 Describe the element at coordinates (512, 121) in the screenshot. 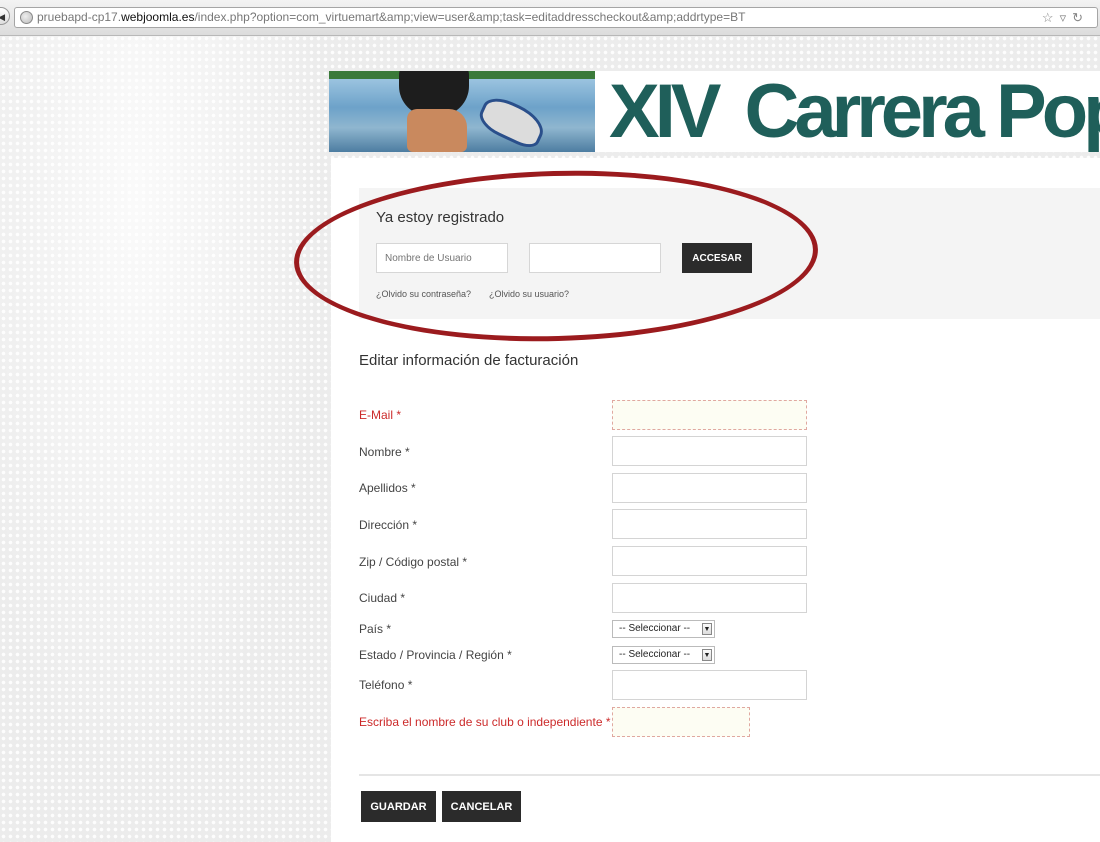

I see `runner-shoe` at that location.